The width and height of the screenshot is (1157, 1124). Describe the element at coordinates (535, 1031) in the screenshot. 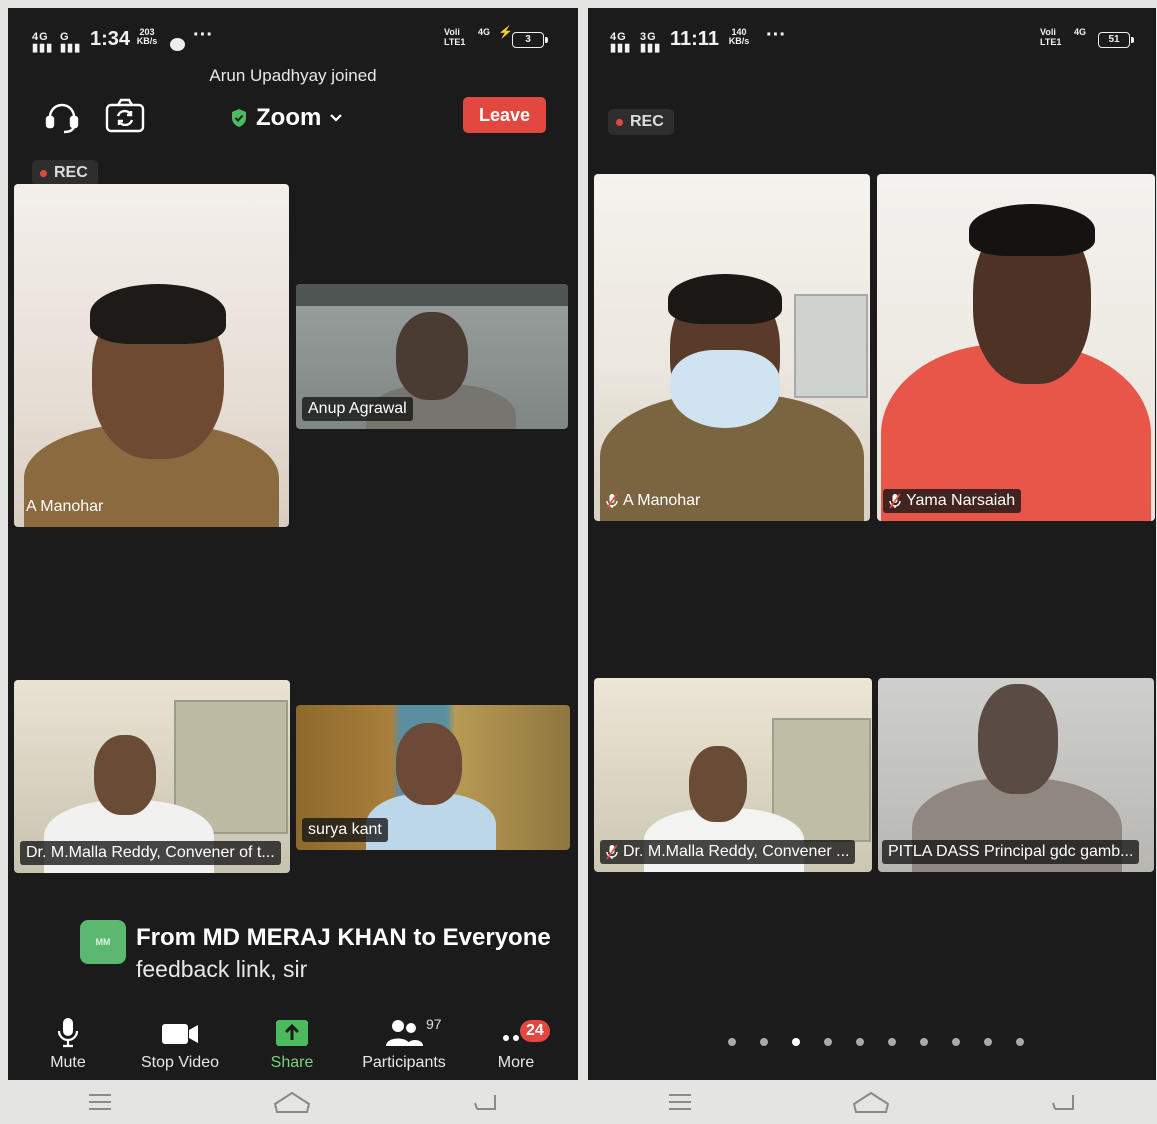

I see `more-badge: 24` at that location.